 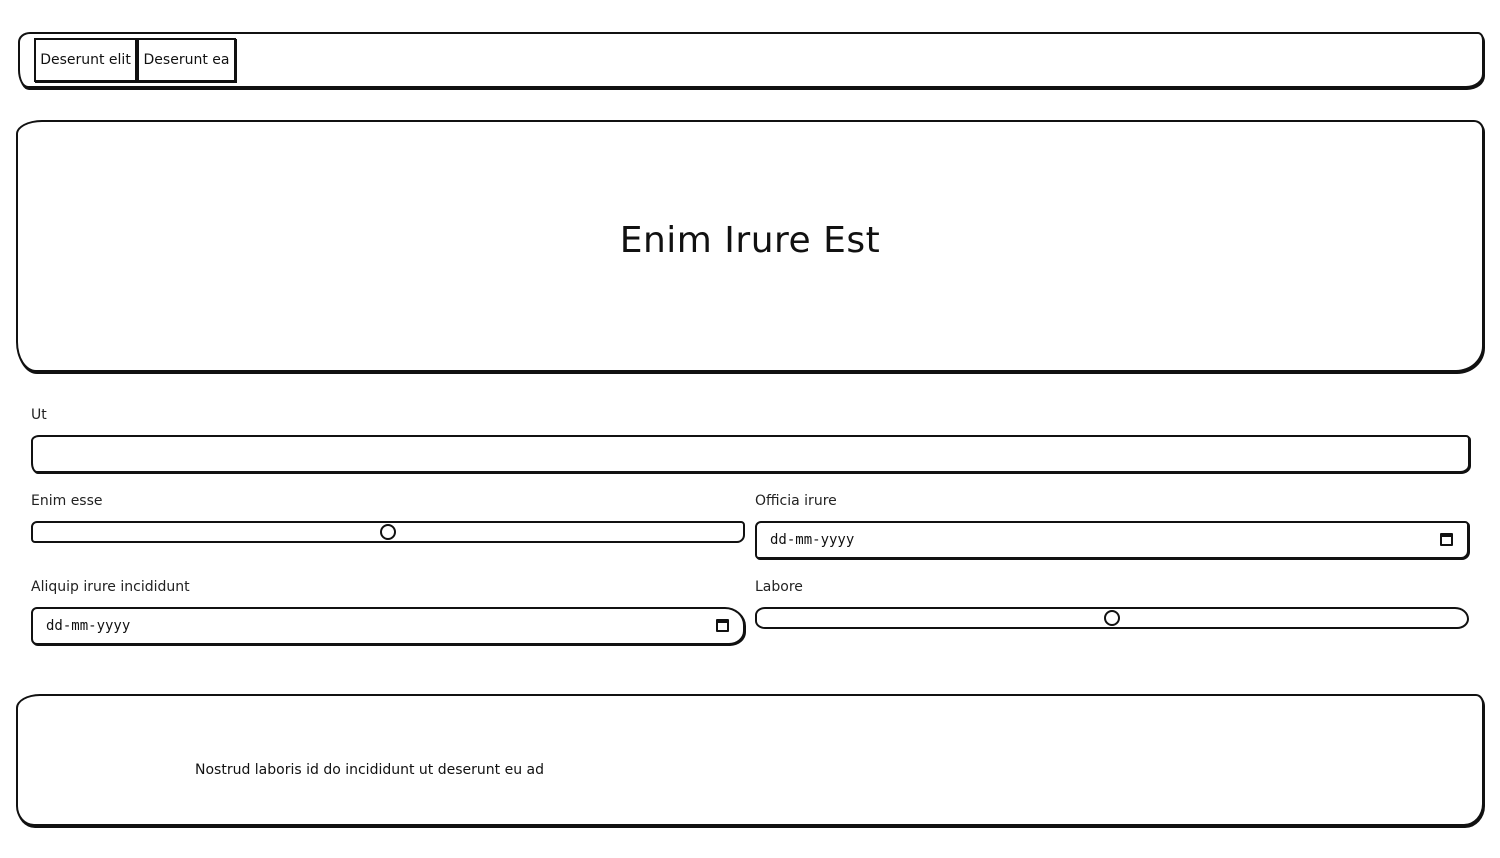 What do you see at coordinates (750, 240) in the screenshot?
I see `hero-title: Enim Irure Est` at bounding box center [750, 240].